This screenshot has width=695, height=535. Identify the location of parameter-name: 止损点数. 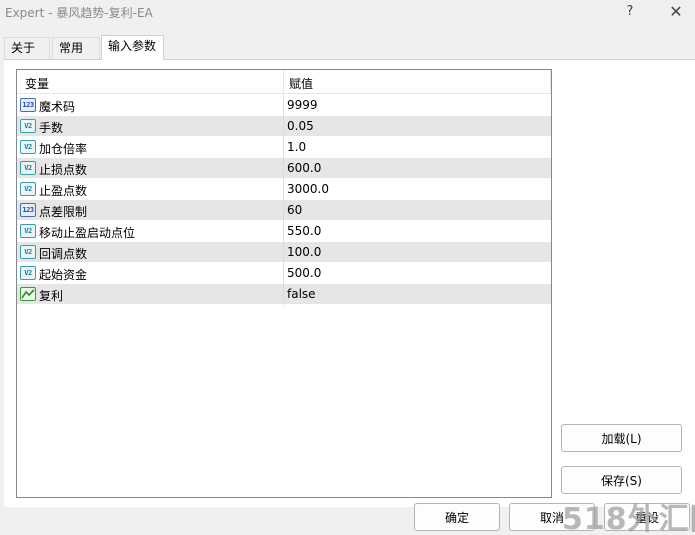
(63, 170).